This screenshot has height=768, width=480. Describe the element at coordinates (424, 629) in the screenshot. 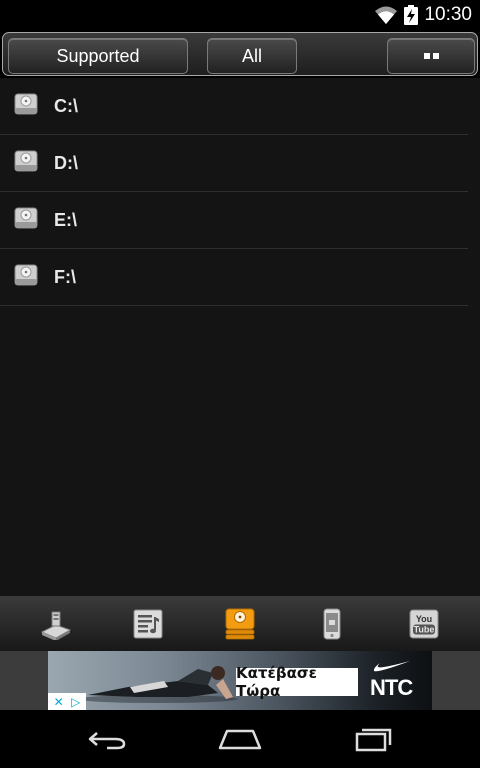

I see `svg-text: Tube` at that location.